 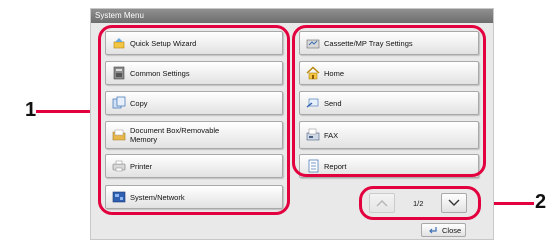 I want to click on window-title: System Menu, so click(x=292, y=16).